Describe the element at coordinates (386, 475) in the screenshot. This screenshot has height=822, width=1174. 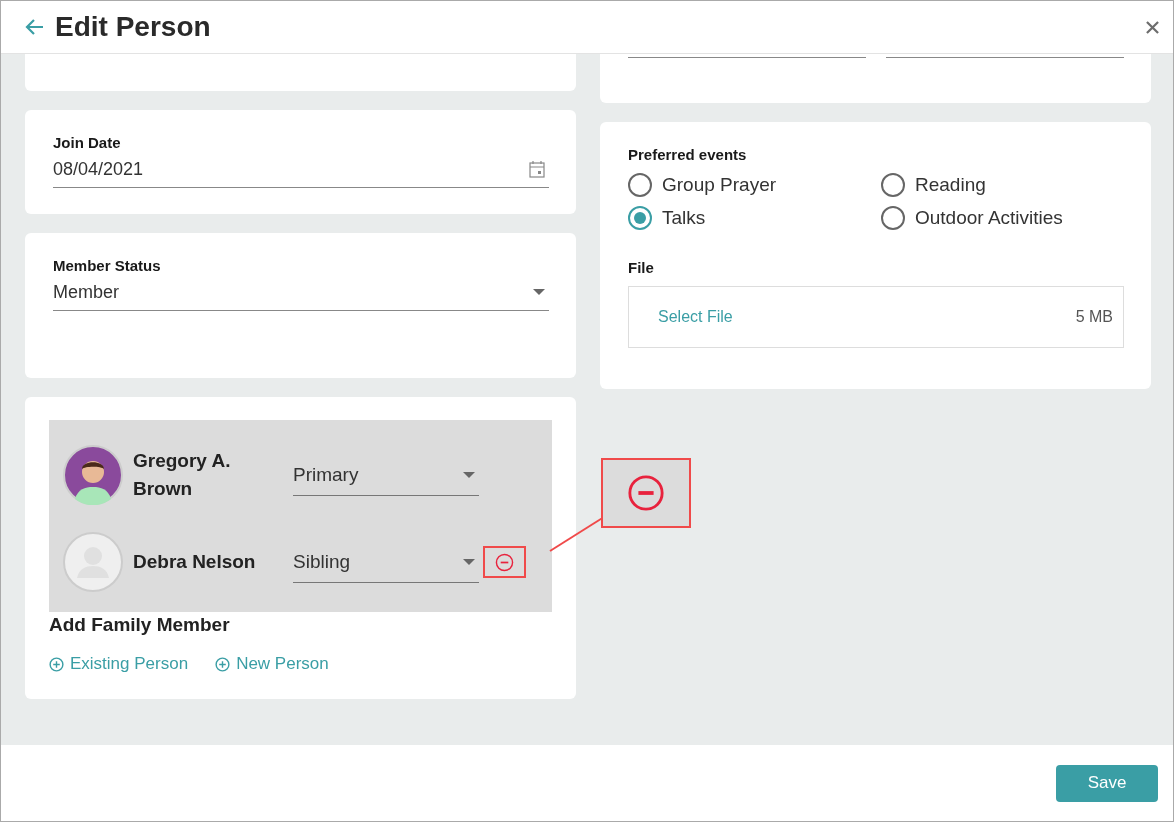
I see `relation-dropdown: Primary` at that location.